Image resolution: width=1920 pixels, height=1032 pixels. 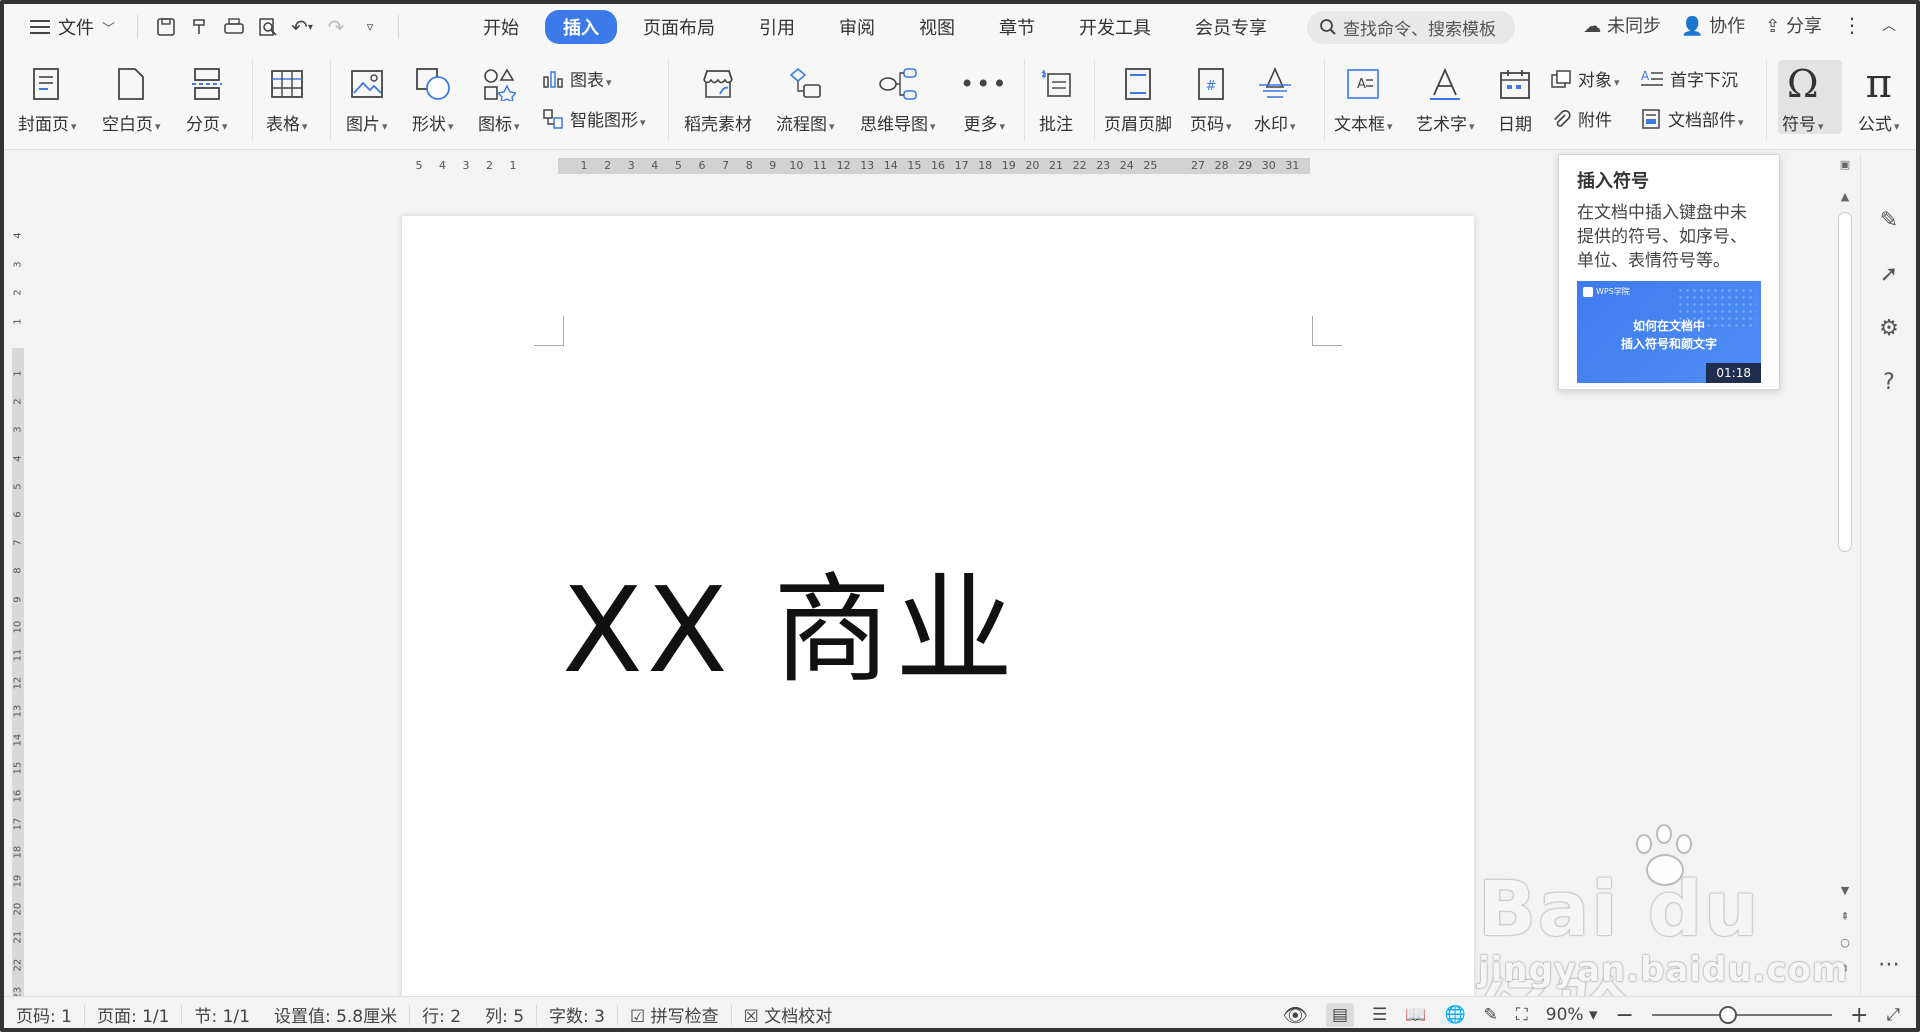 I want to click on status-section: 节: 1/1, so click(x=222, y=1014).